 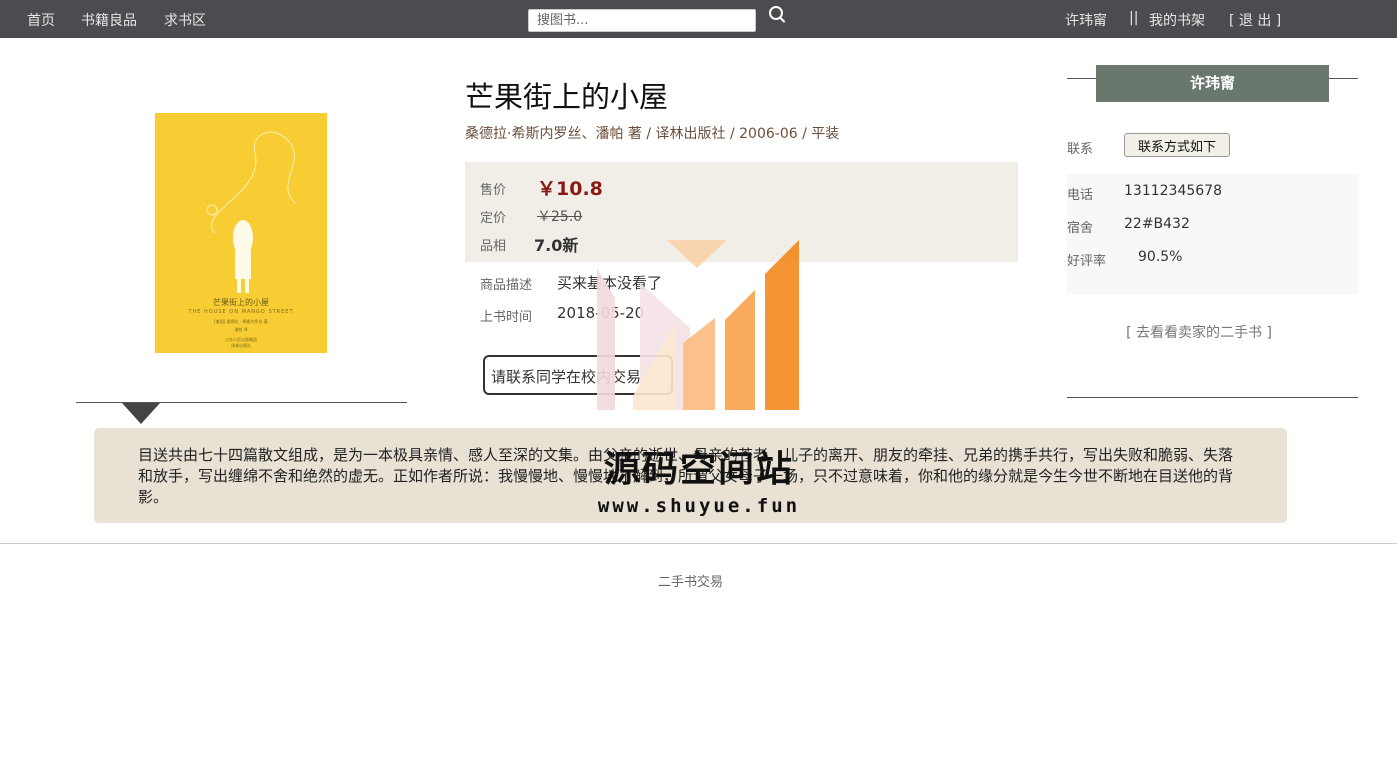 I want to click on cover-subtitle-text: THE HOUSE ON MANGO STREET, so click(x=241, y=312).